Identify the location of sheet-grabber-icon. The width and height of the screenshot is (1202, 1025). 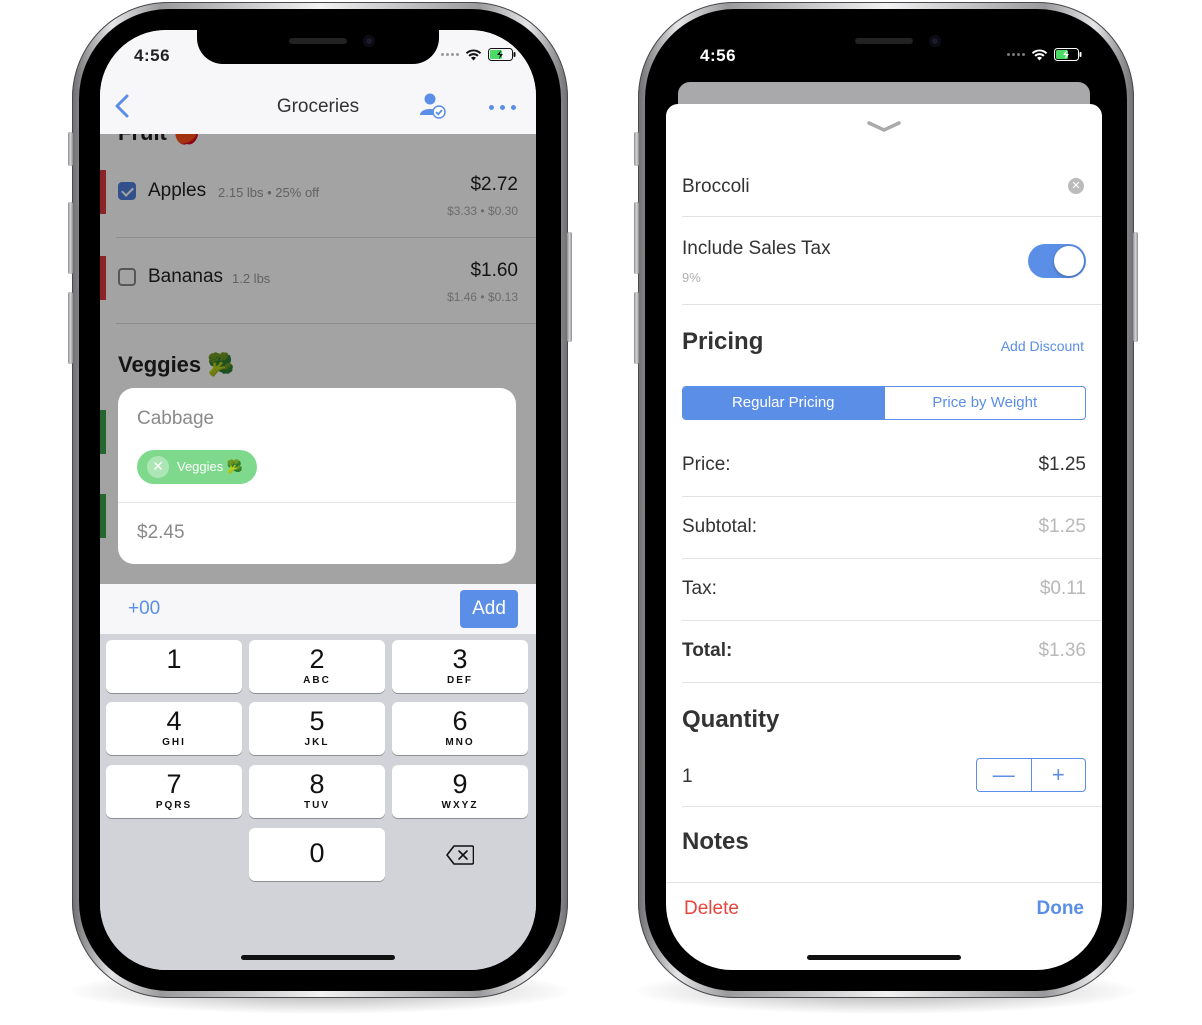
(884, 126).